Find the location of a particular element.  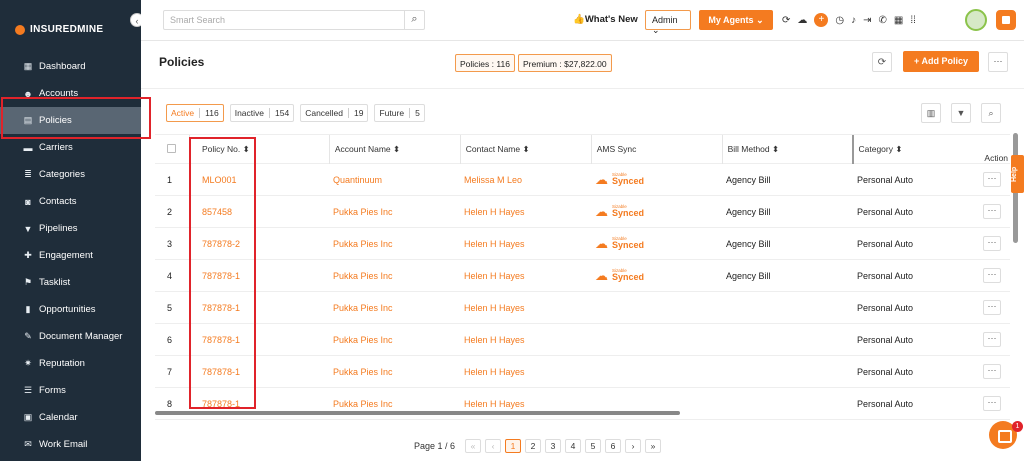

filter-tab-cancelled: Cancelled 19 is located at coordinates (334, 113).